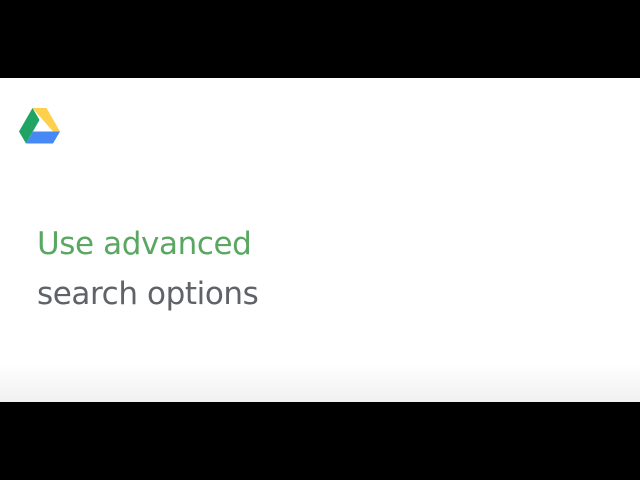 This screenshot has height=480, width=640. What do you see at coordinates (148, 294) in the screenshot?
I see `headline-line-secondary: search options` at bounding box center [148, 294].